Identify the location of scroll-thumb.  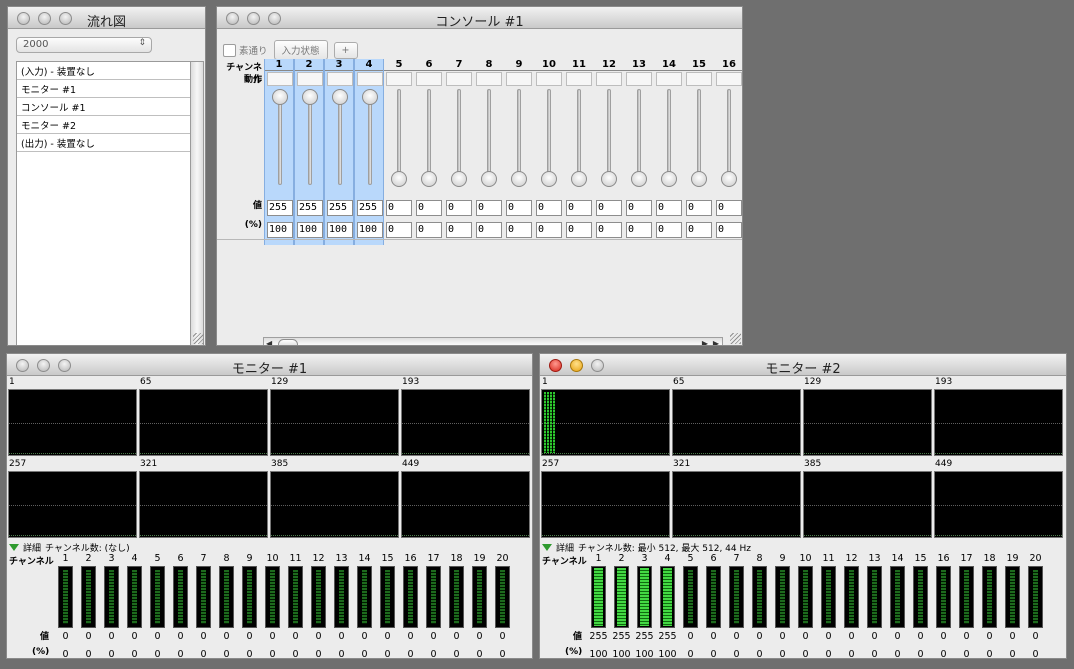
(288, 342).